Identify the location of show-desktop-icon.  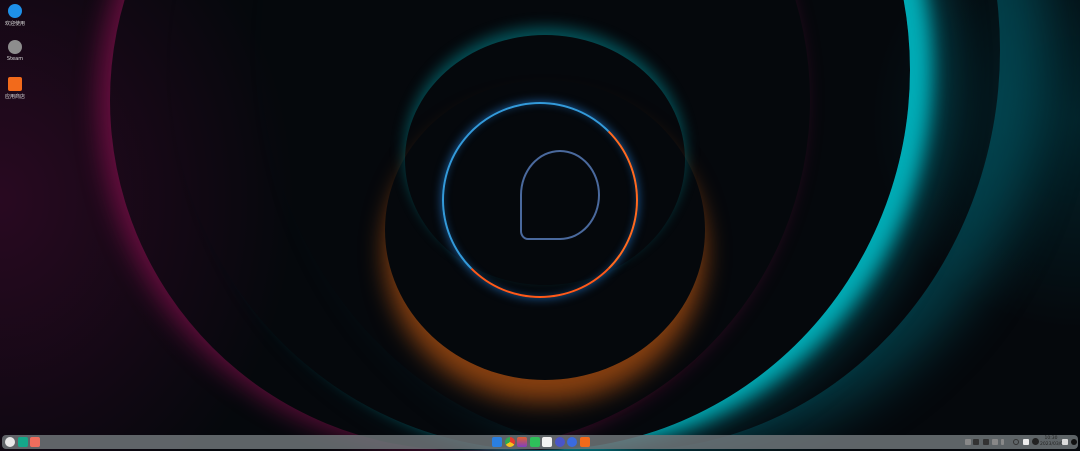
(1074, 442).